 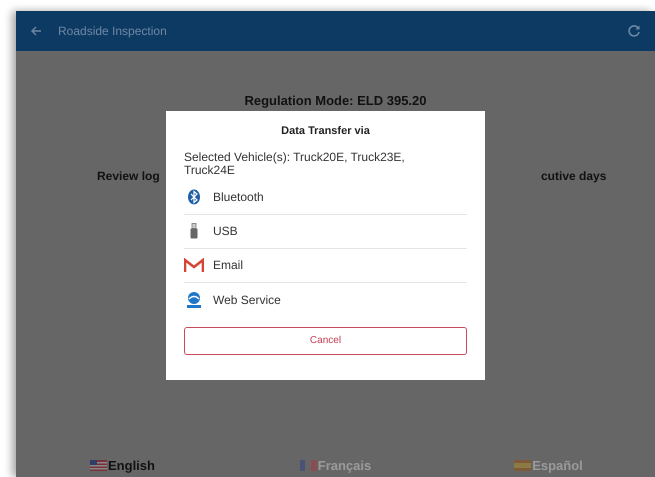 I want to click on globe-logo-icon, so click(x=194, y=299).